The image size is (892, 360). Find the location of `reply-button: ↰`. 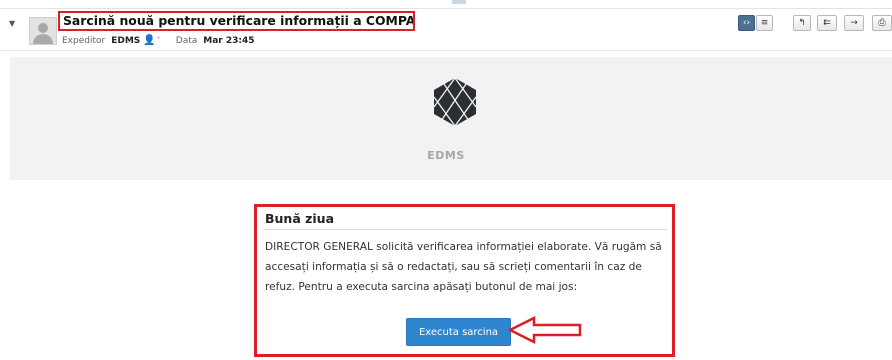

reply-button: ↰ is located at coordinates (802, 23).